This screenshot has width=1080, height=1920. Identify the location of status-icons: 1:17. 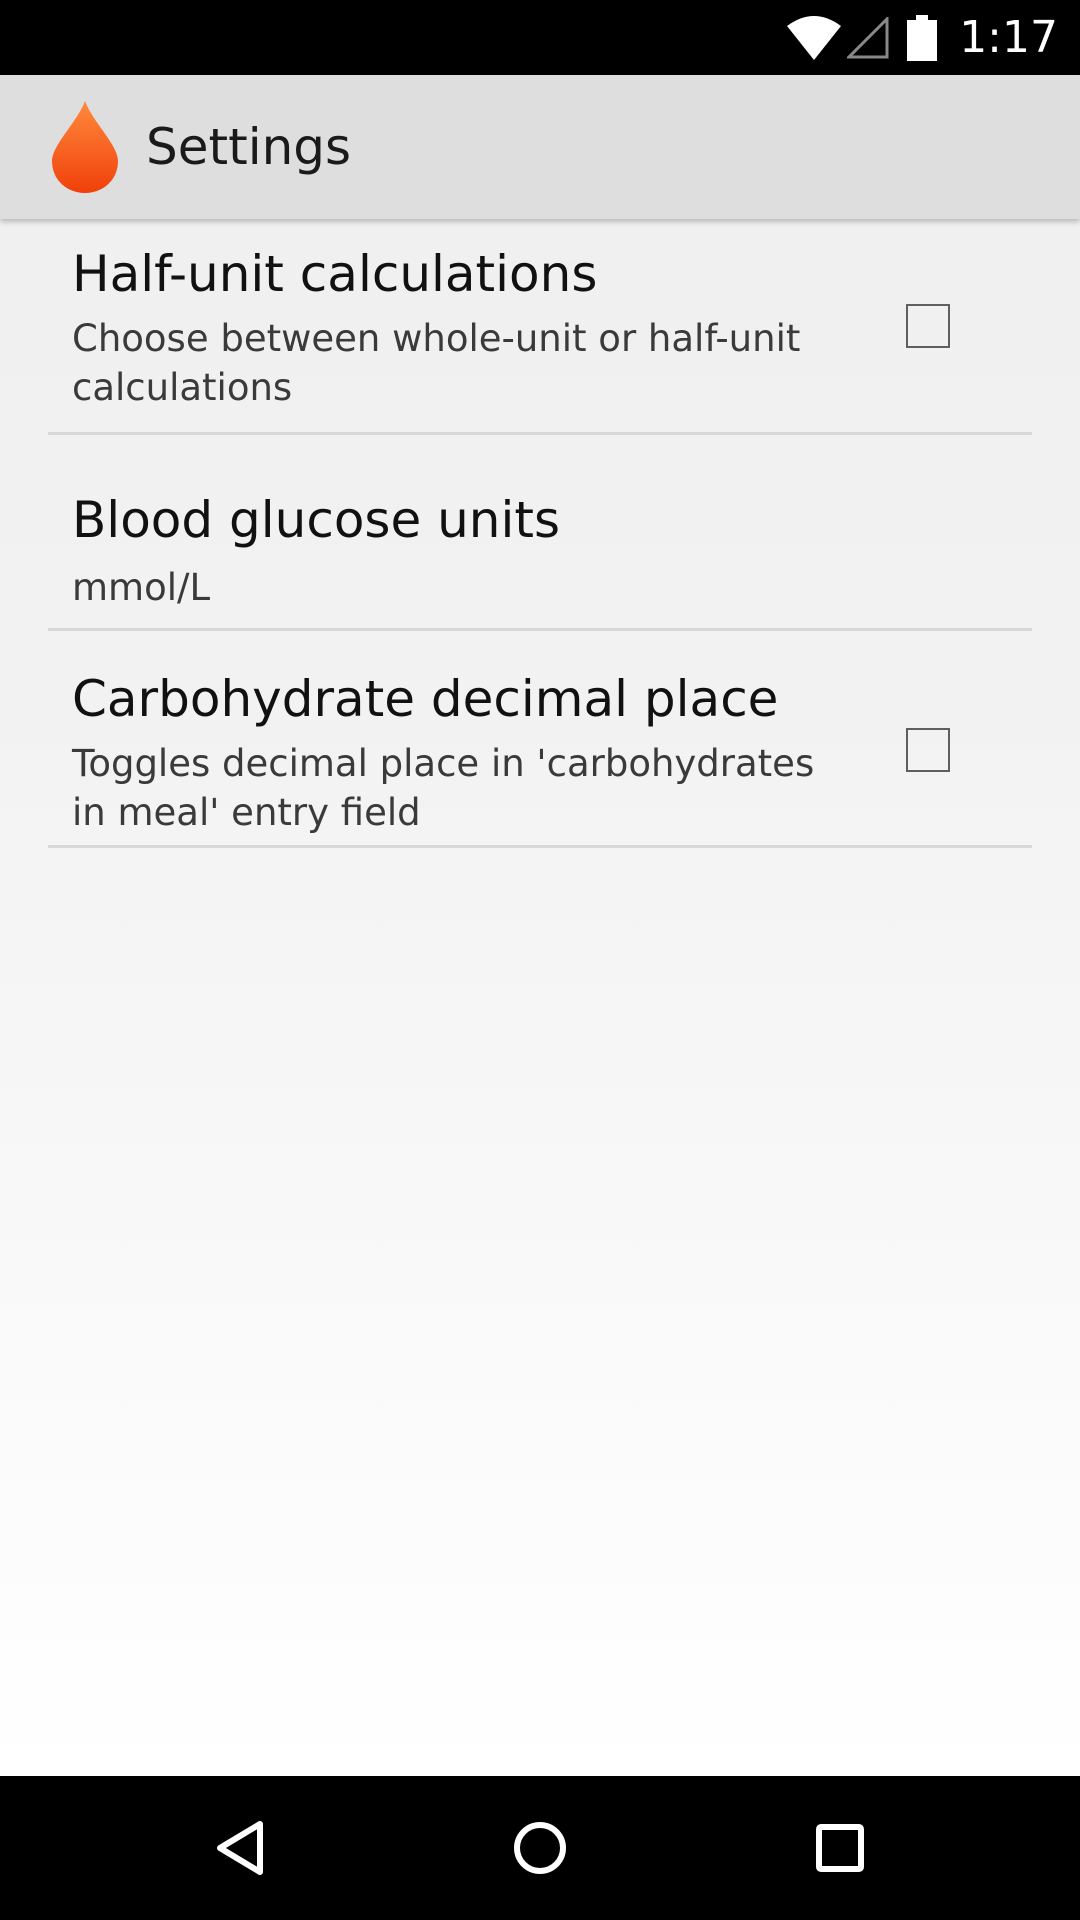
(922, 37).